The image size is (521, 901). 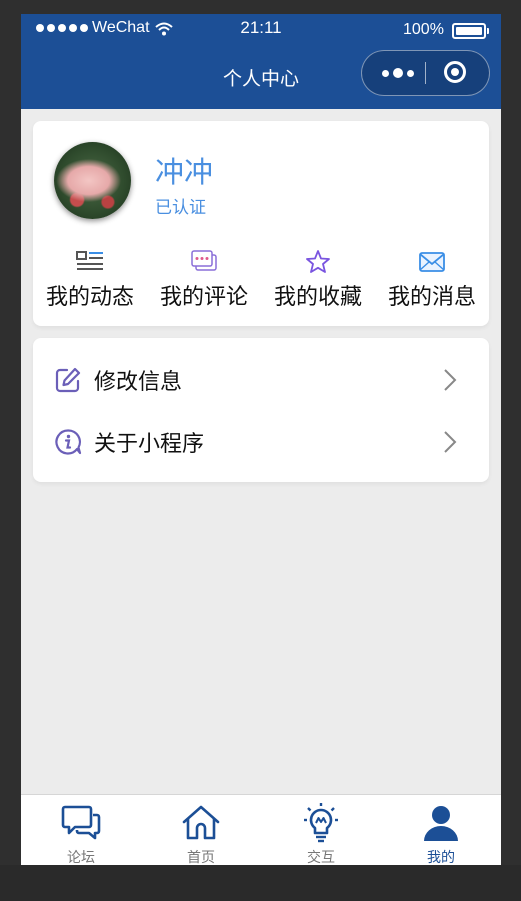 I want to click on home-icon, so click(x=201, y=822).